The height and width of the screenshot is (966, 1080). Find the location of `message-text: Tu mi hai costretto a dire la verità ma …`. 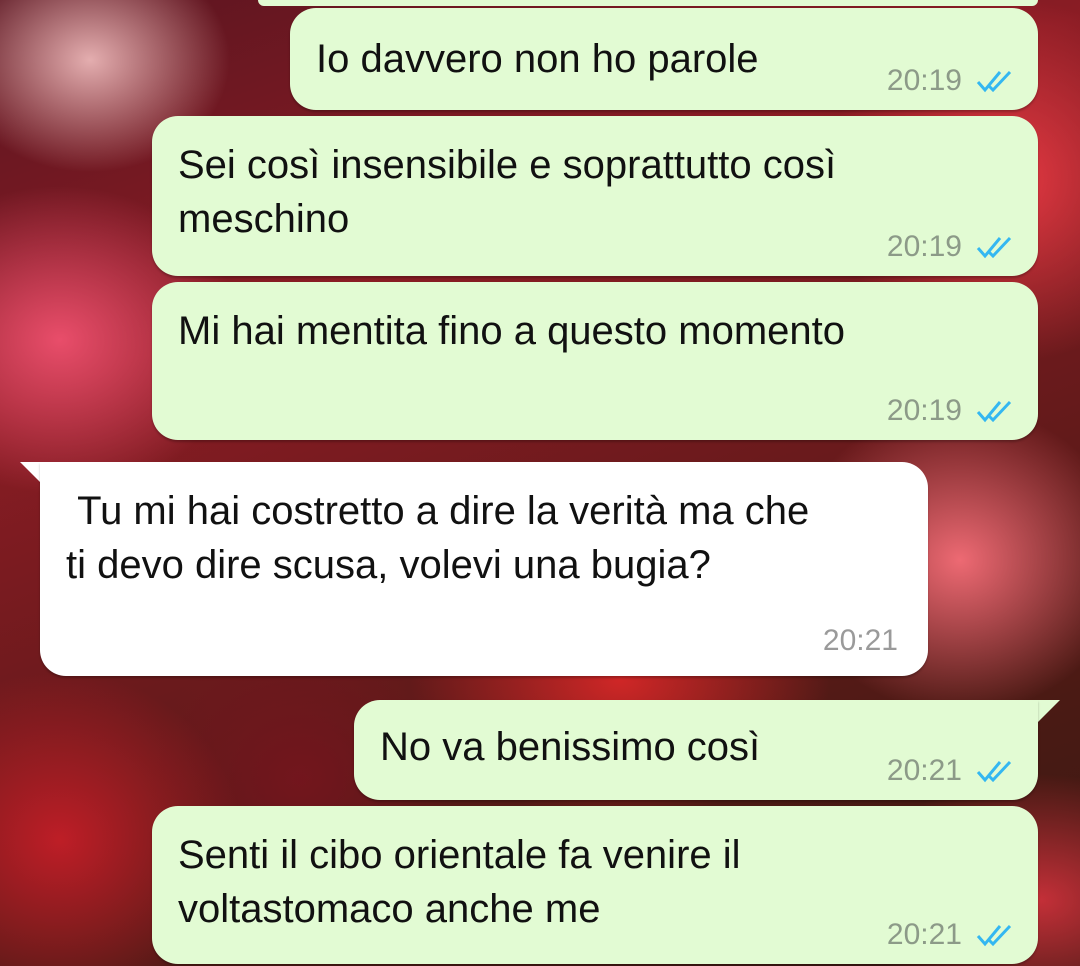

message-text: Tu mi hai costretto a dire la verità ma … is located at coordinates (443, 538).